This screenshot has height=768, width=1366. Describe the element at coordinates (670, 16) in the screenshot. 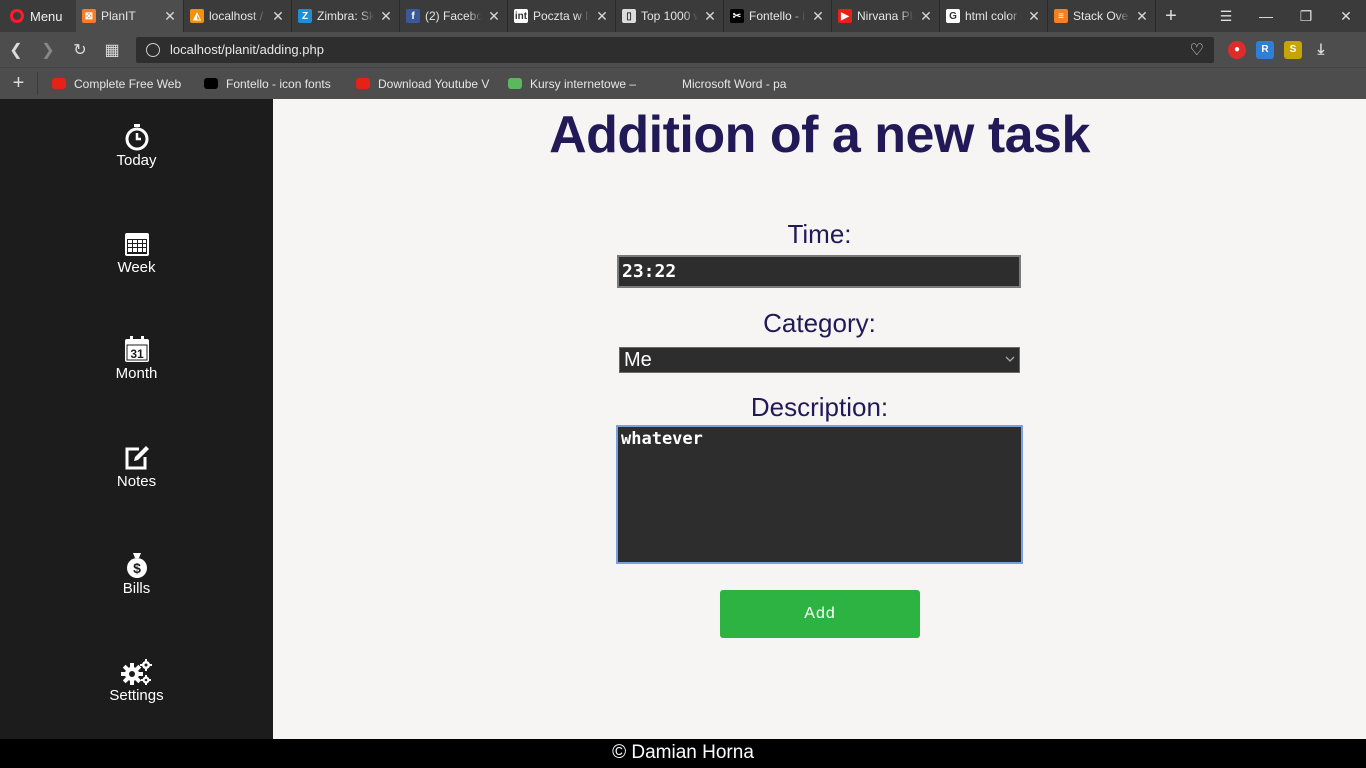

I see `browser-tab: ▯ Top 1000 words ✕` at that location.